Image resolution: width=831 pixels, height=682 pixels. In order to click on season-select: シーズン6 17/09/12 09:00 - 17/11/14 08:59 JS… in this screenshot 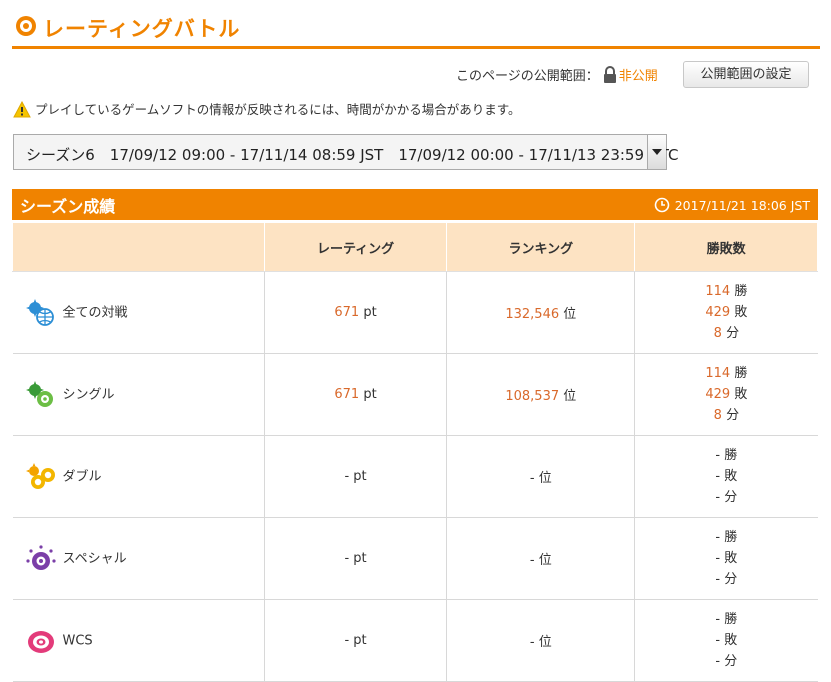, I will do `click(346, 152)`.